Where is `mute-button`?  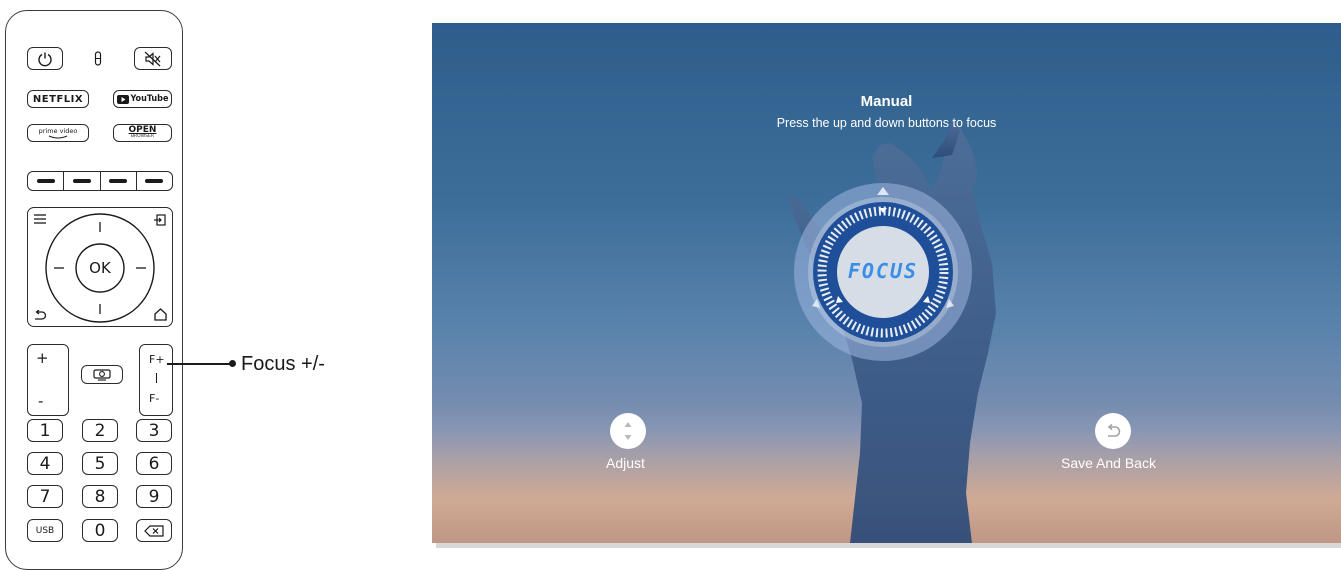 mute-button is located at coordinates (153, 58).